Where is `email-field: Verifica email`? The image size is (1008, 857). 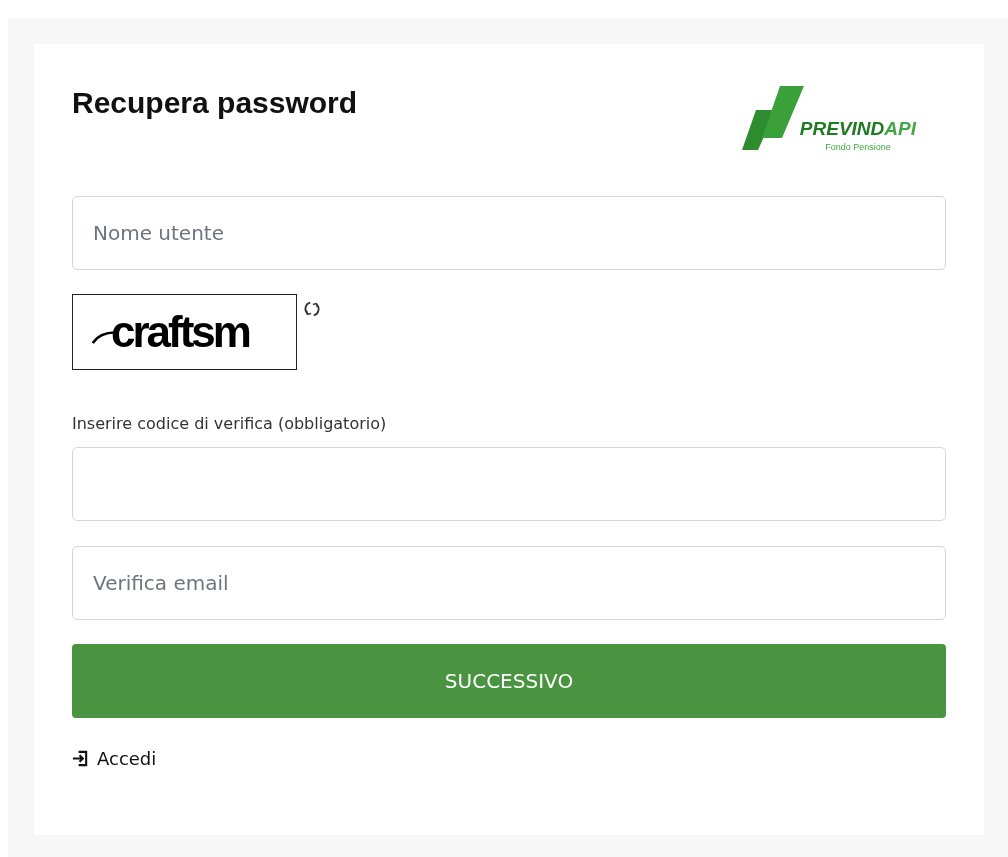 email-field: Verifica email is located at coordinates (509, 583).